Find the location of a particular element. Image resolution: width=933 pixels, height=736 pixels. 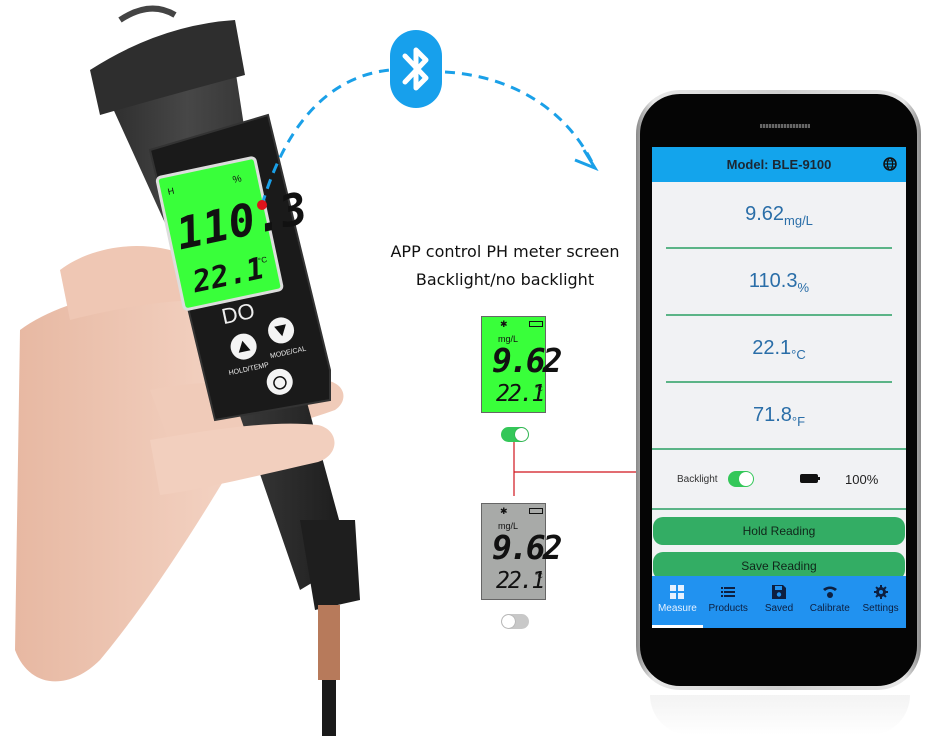

meter-temperature-unit: °C is located at coordinates (262, 260).